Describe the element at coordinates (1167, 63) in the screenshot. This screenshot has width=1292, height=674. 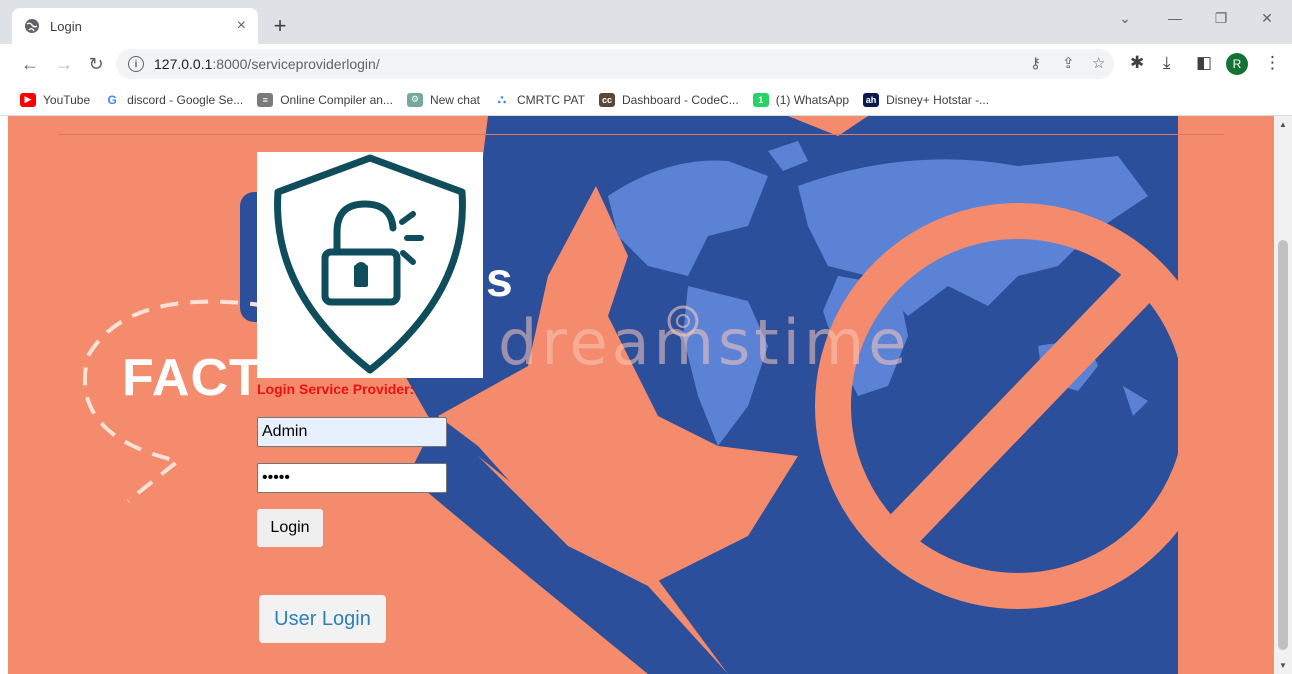
I see `download-icon: ⤓` at that location.